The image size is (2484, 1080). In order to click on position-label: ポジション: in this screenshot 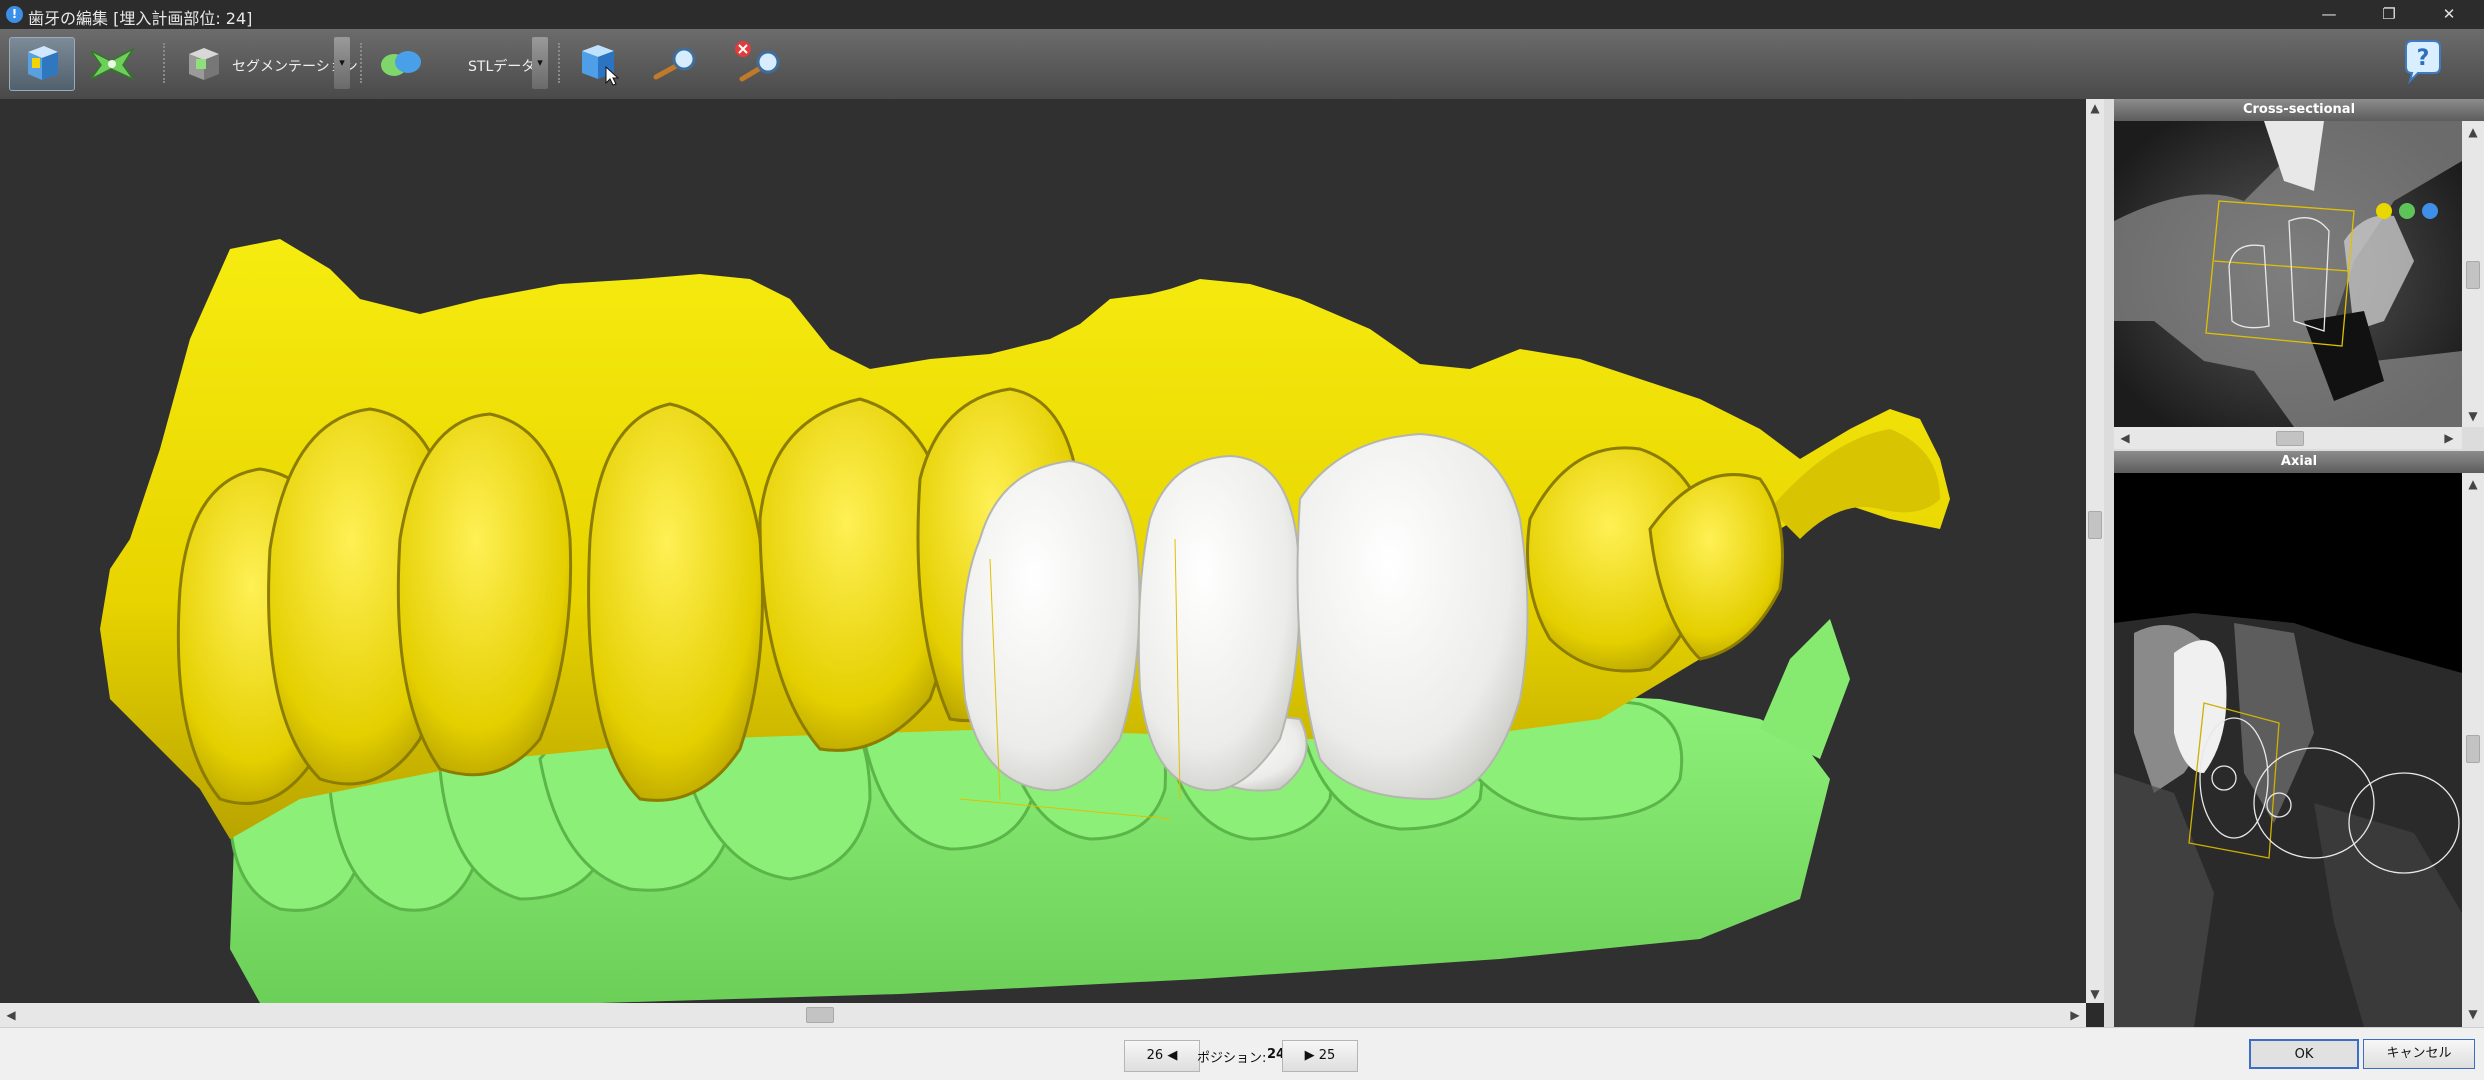, I will do `click(1232, 1058)`.